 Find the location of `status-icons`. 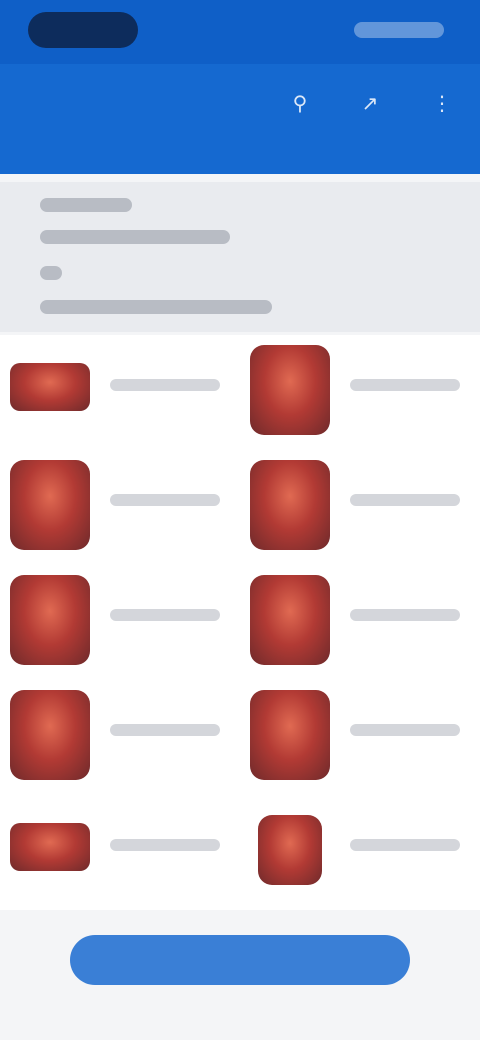

status-icons is located at coordinates (399, 30).